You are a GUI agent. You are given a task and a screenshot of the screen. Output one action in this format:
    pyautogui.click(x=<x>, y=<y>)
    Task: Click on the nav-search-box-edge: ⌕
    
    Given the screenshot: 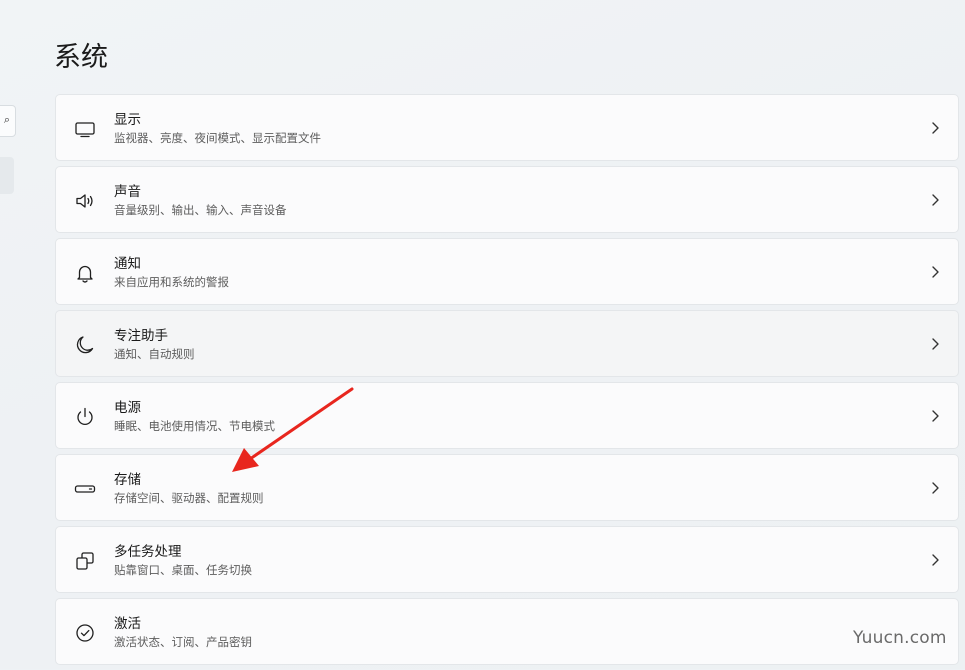 What is the action you would take?
    pyautogui.click(x=8, y=121)
    